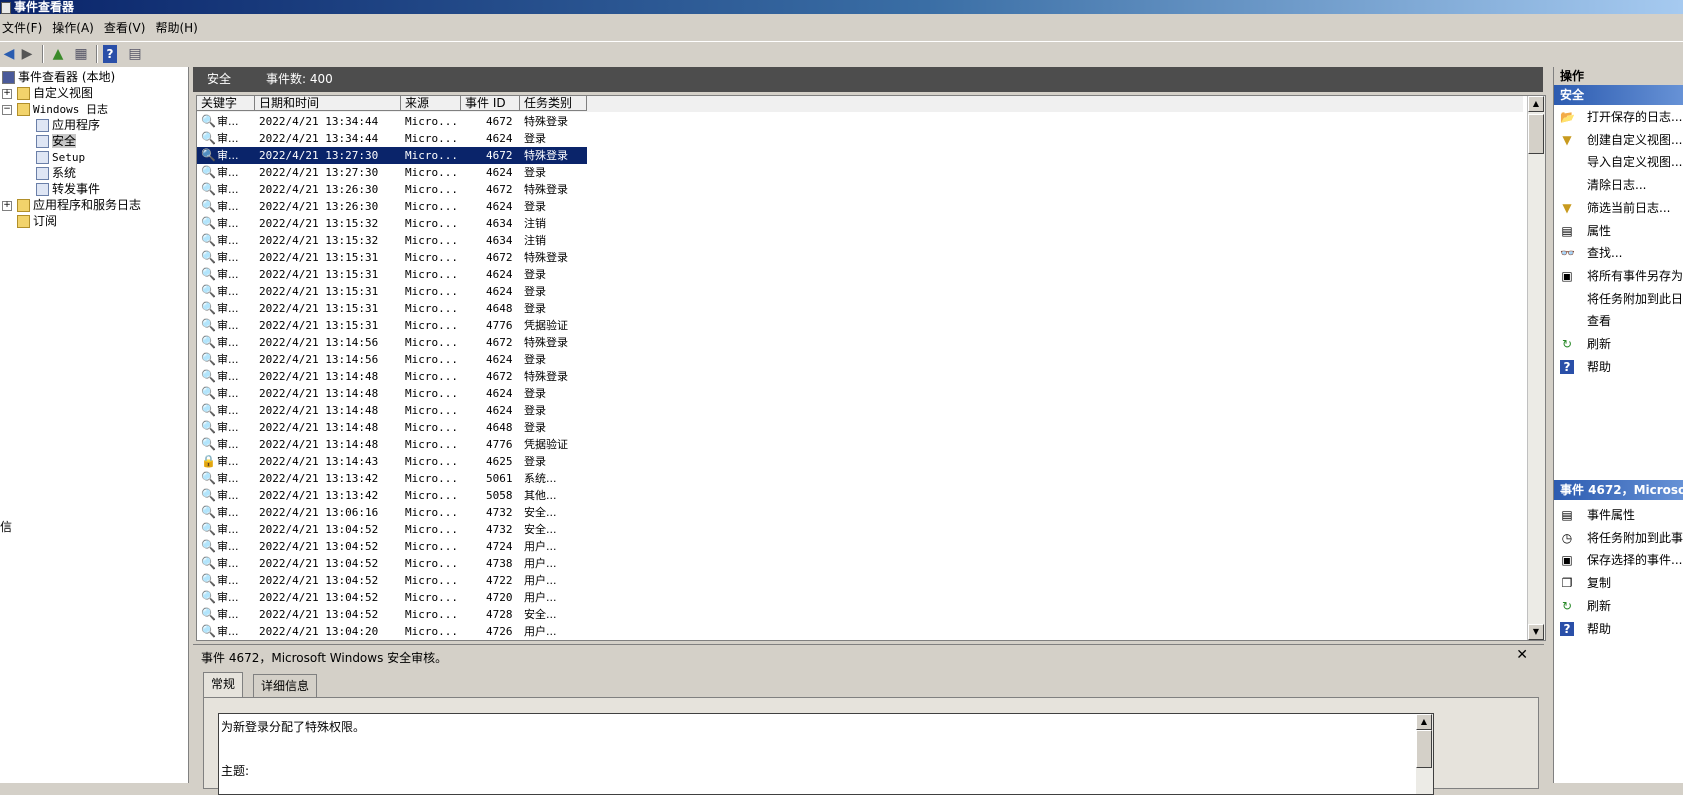 This screenshot has height=795, width=1683. I want to click on event-list-scrollbar: ▲ ▼, so click(1536, 368).